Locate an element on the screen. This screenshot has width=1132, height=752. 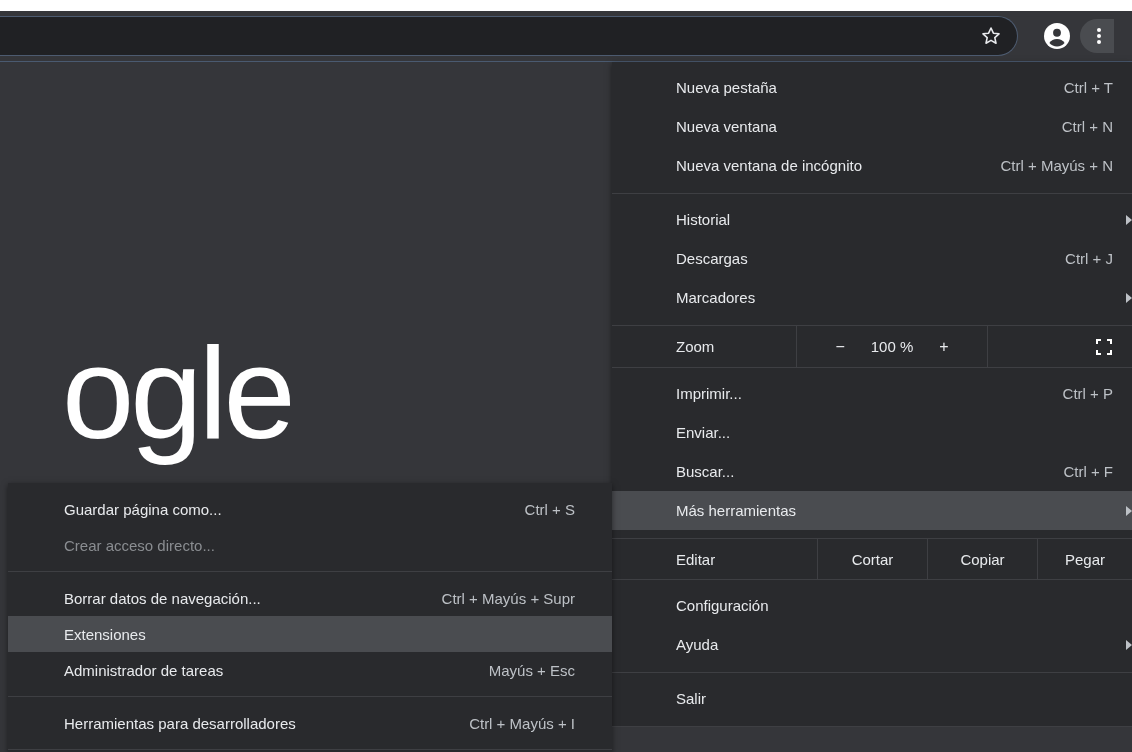
zoom-label: Zoom is located at coordinates (695, 347).